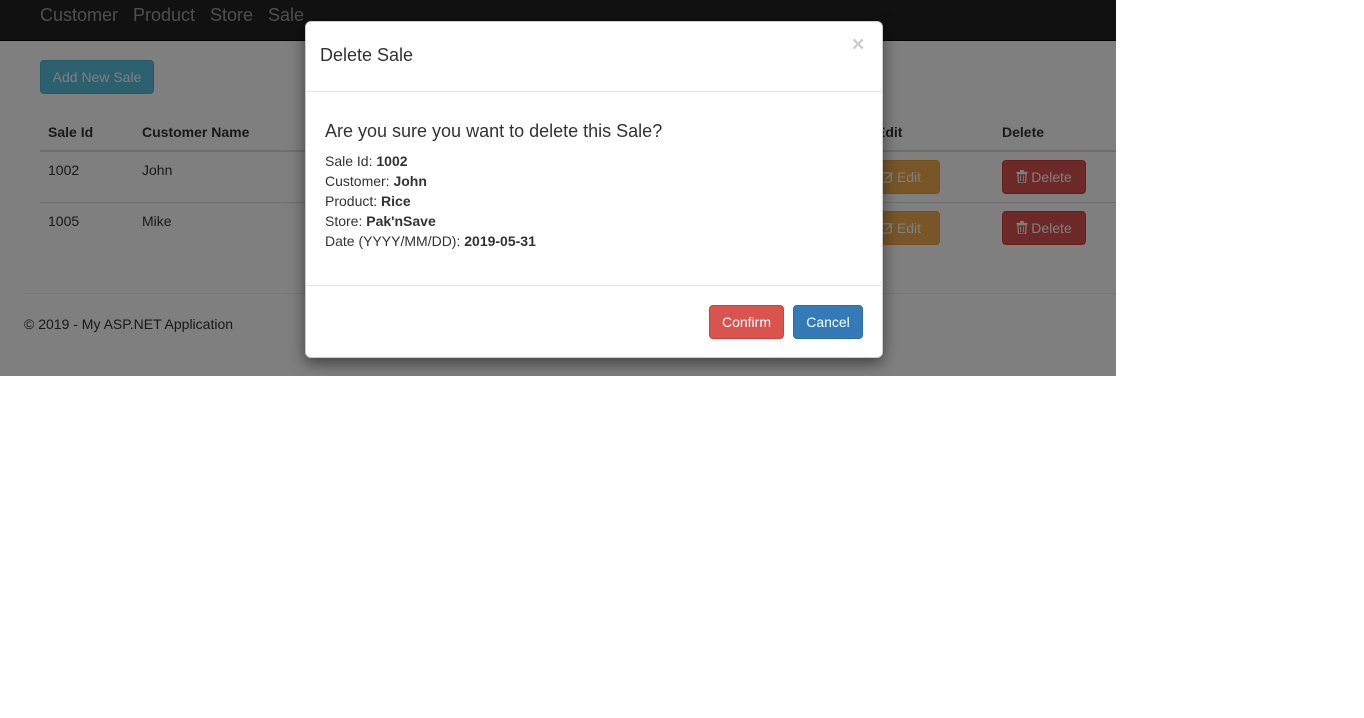 The image size is (1364, 718). What do you see at coordinates (367, 55) in the screenshot?
I see `modal-title: Delete Sale` at bounding box center [367, 55].